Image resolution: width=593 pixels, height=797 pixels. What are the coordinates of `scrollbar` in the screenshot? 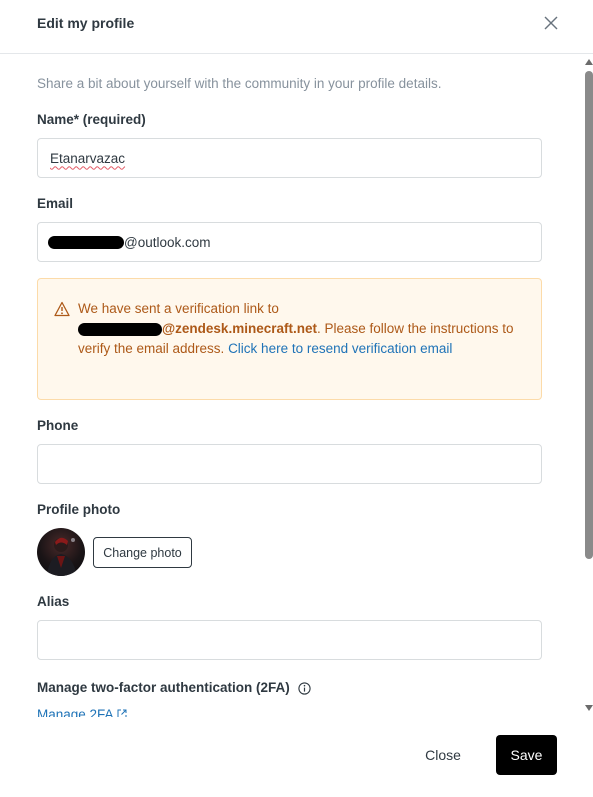 It's located at (587, 386).